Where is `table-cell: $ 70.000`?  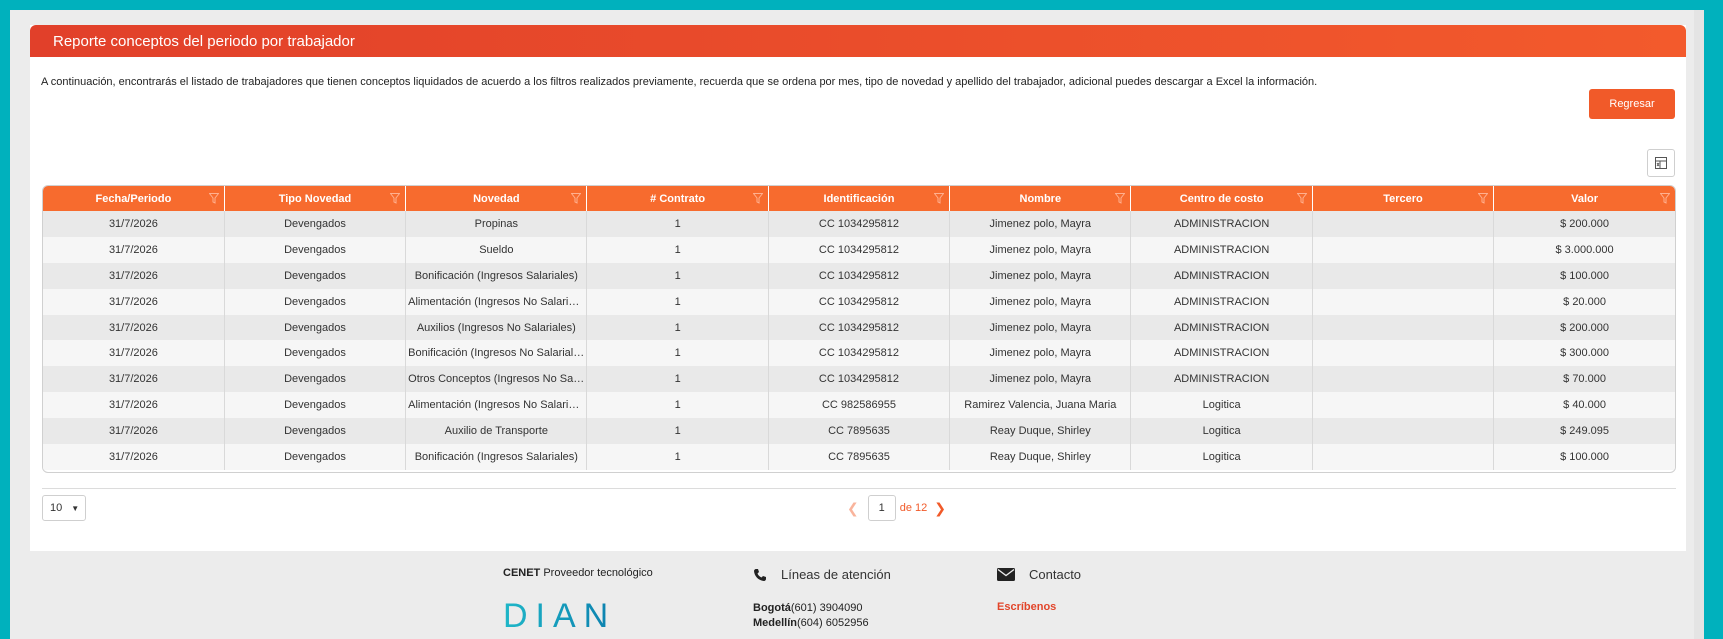 table-cell: $ 70.000 is located at coordinates (1584, 379).